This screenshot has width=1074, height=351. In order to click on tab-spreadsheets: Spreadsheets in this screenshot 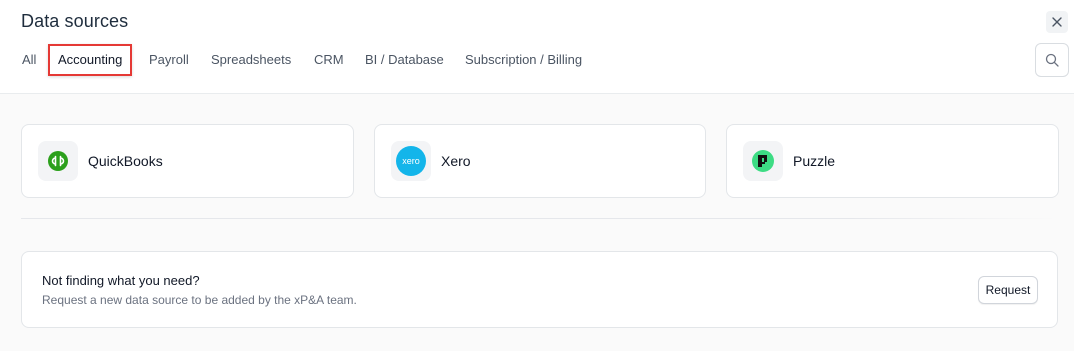, I will do `click(251, 60)`.